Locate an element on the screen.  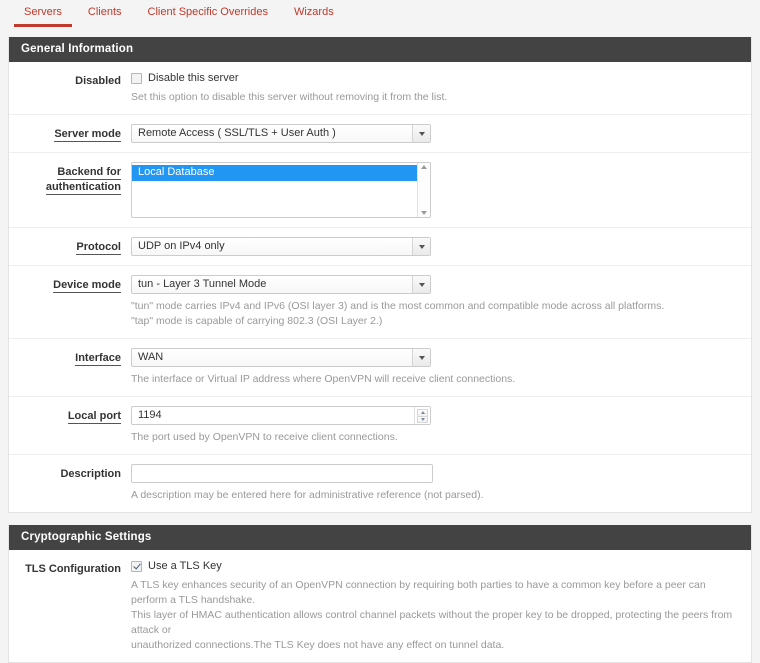
tab-wizards: Wizards is located at coordinates (314, 12).